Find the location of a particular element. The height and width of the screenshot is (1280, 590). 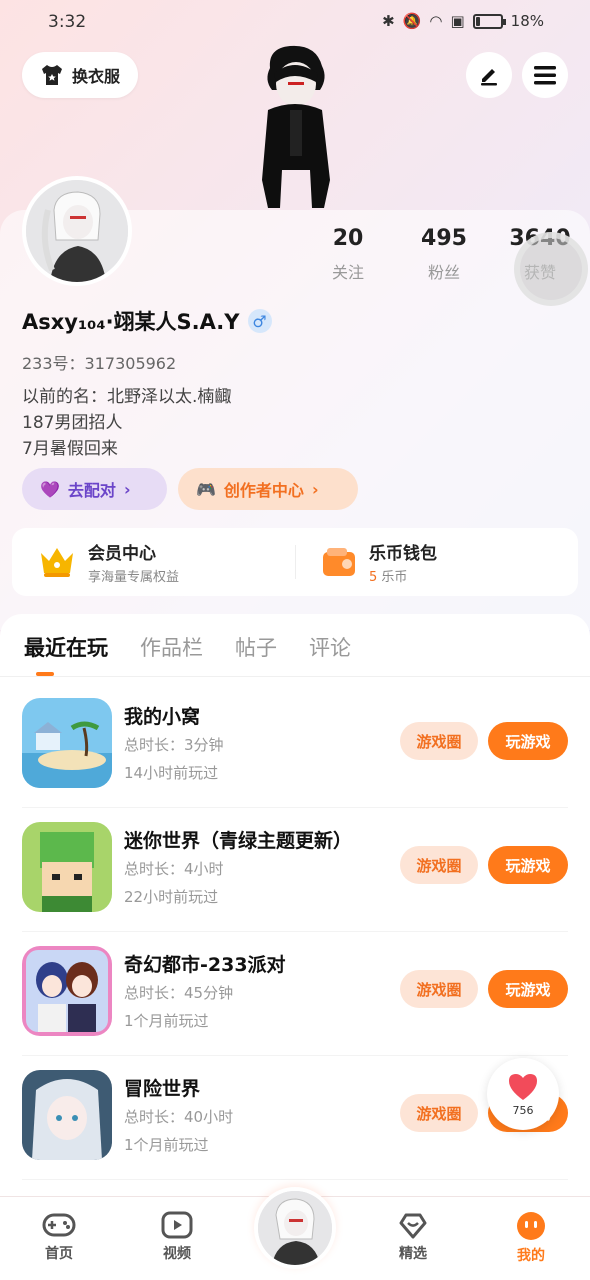

profile-tabs: 最近在玩 作品栏 帖子 评论 is located at coordinates (187, 647).